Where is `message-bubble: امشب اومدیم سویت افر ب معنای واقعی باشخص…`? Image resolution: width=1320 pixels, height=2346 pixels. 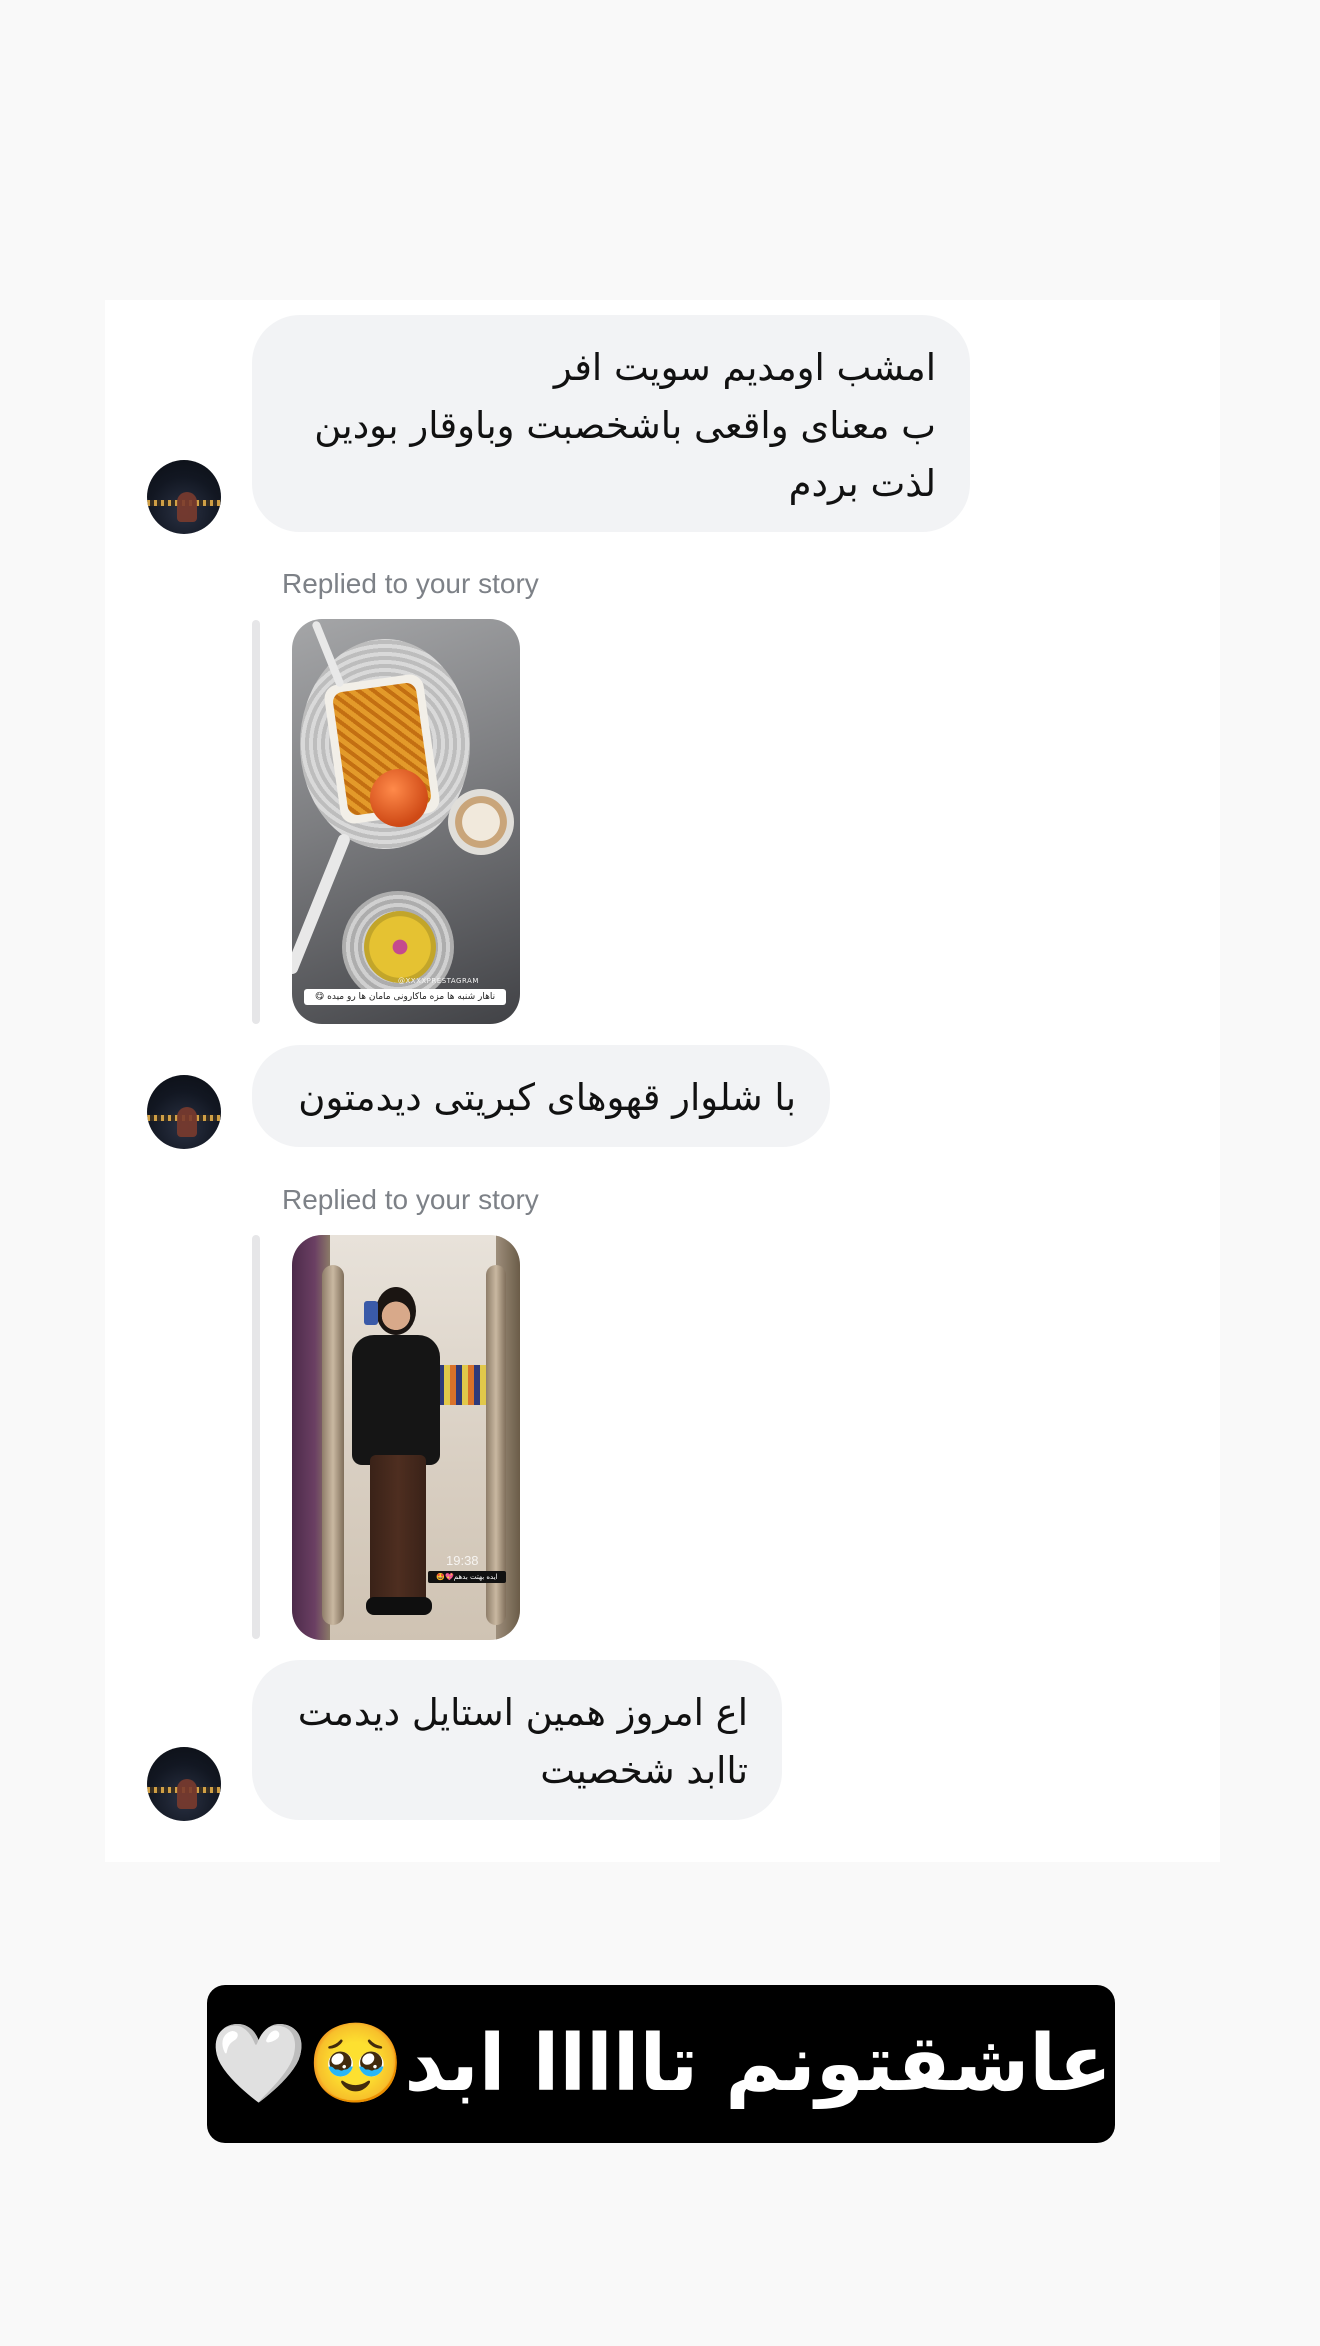 message-bubble: امشب اومدیم سویت افر ب معنای واقعی باشخص… is located at coordinates (611, 423).